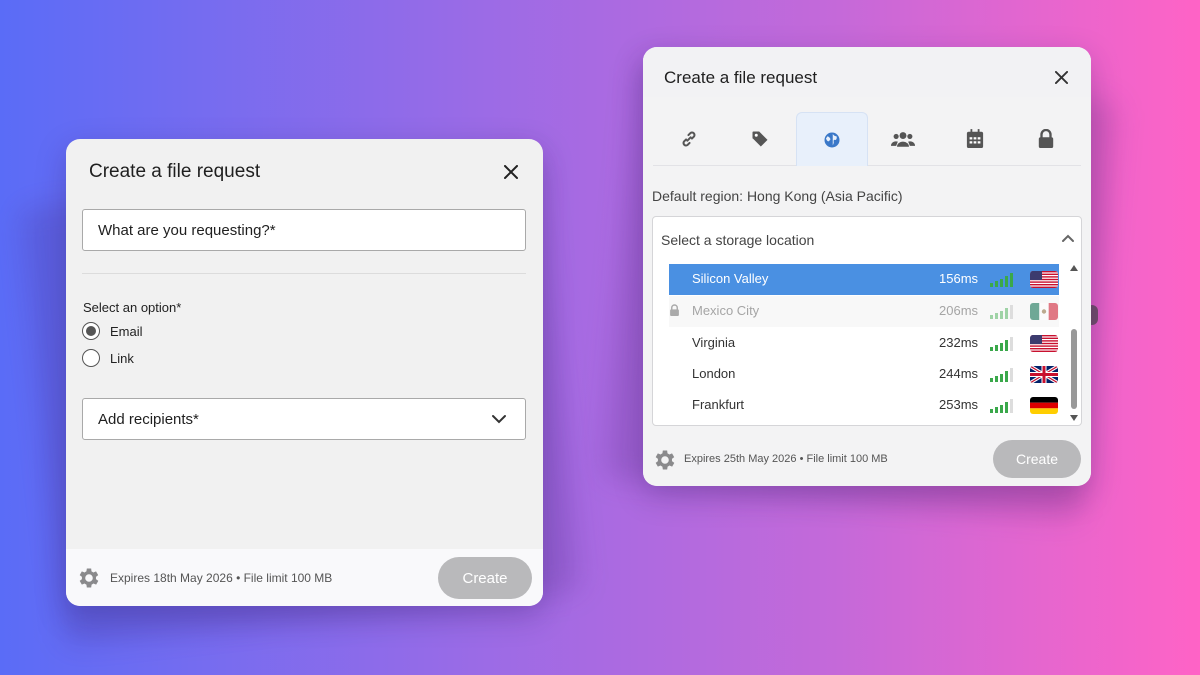 This screenshot has width=1200, height=675. What do you see at coordinates (1044, 311) in the screenshot?
I see `mx-flag-icon` at bounding box center [1044, 311].